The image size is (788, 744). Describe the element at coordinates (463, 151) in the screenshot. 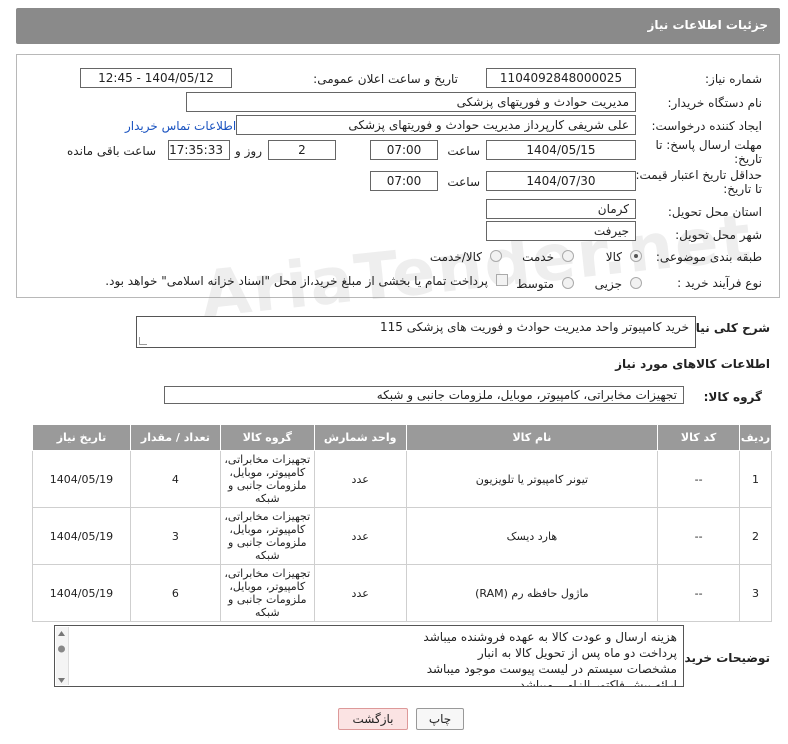

I see `deadline-time-label: ساعت` at that location.